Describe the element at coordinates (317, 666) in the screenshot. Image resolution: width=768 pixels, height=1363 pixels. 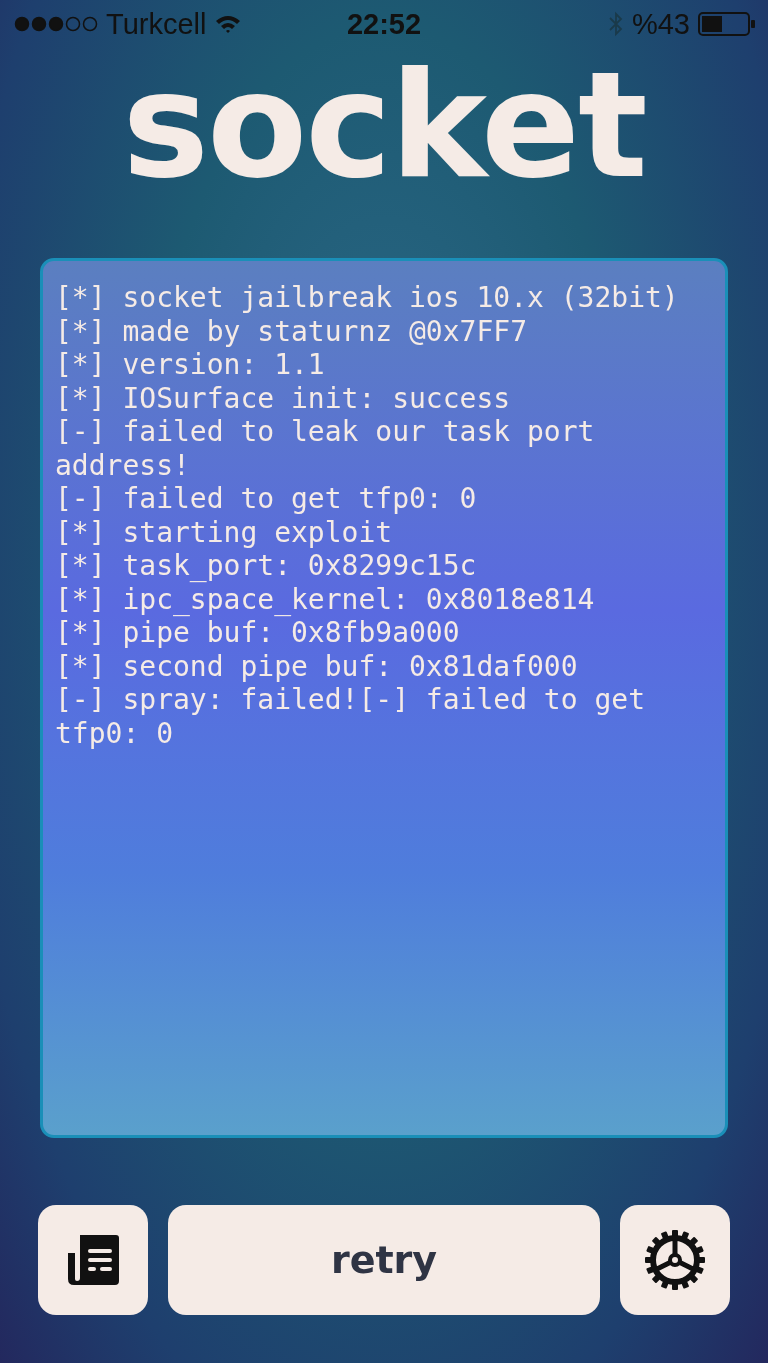
I see `log-line: [*] second pipe buf: 0x81daf000` at that location.